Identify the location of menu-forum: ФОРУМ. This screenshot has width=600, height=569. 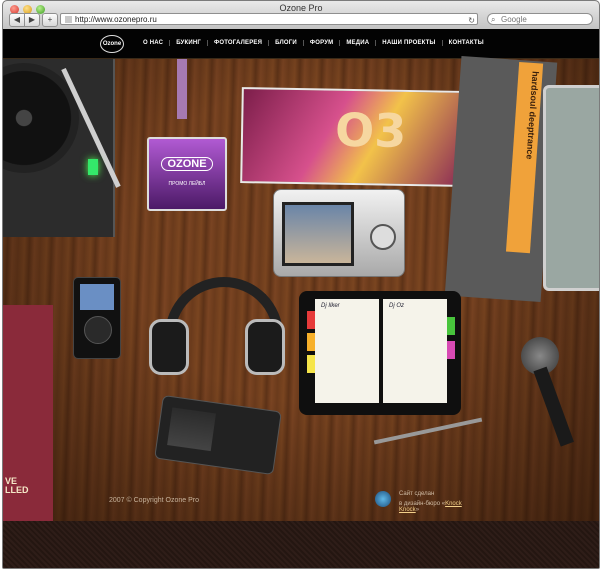
(320, 43).